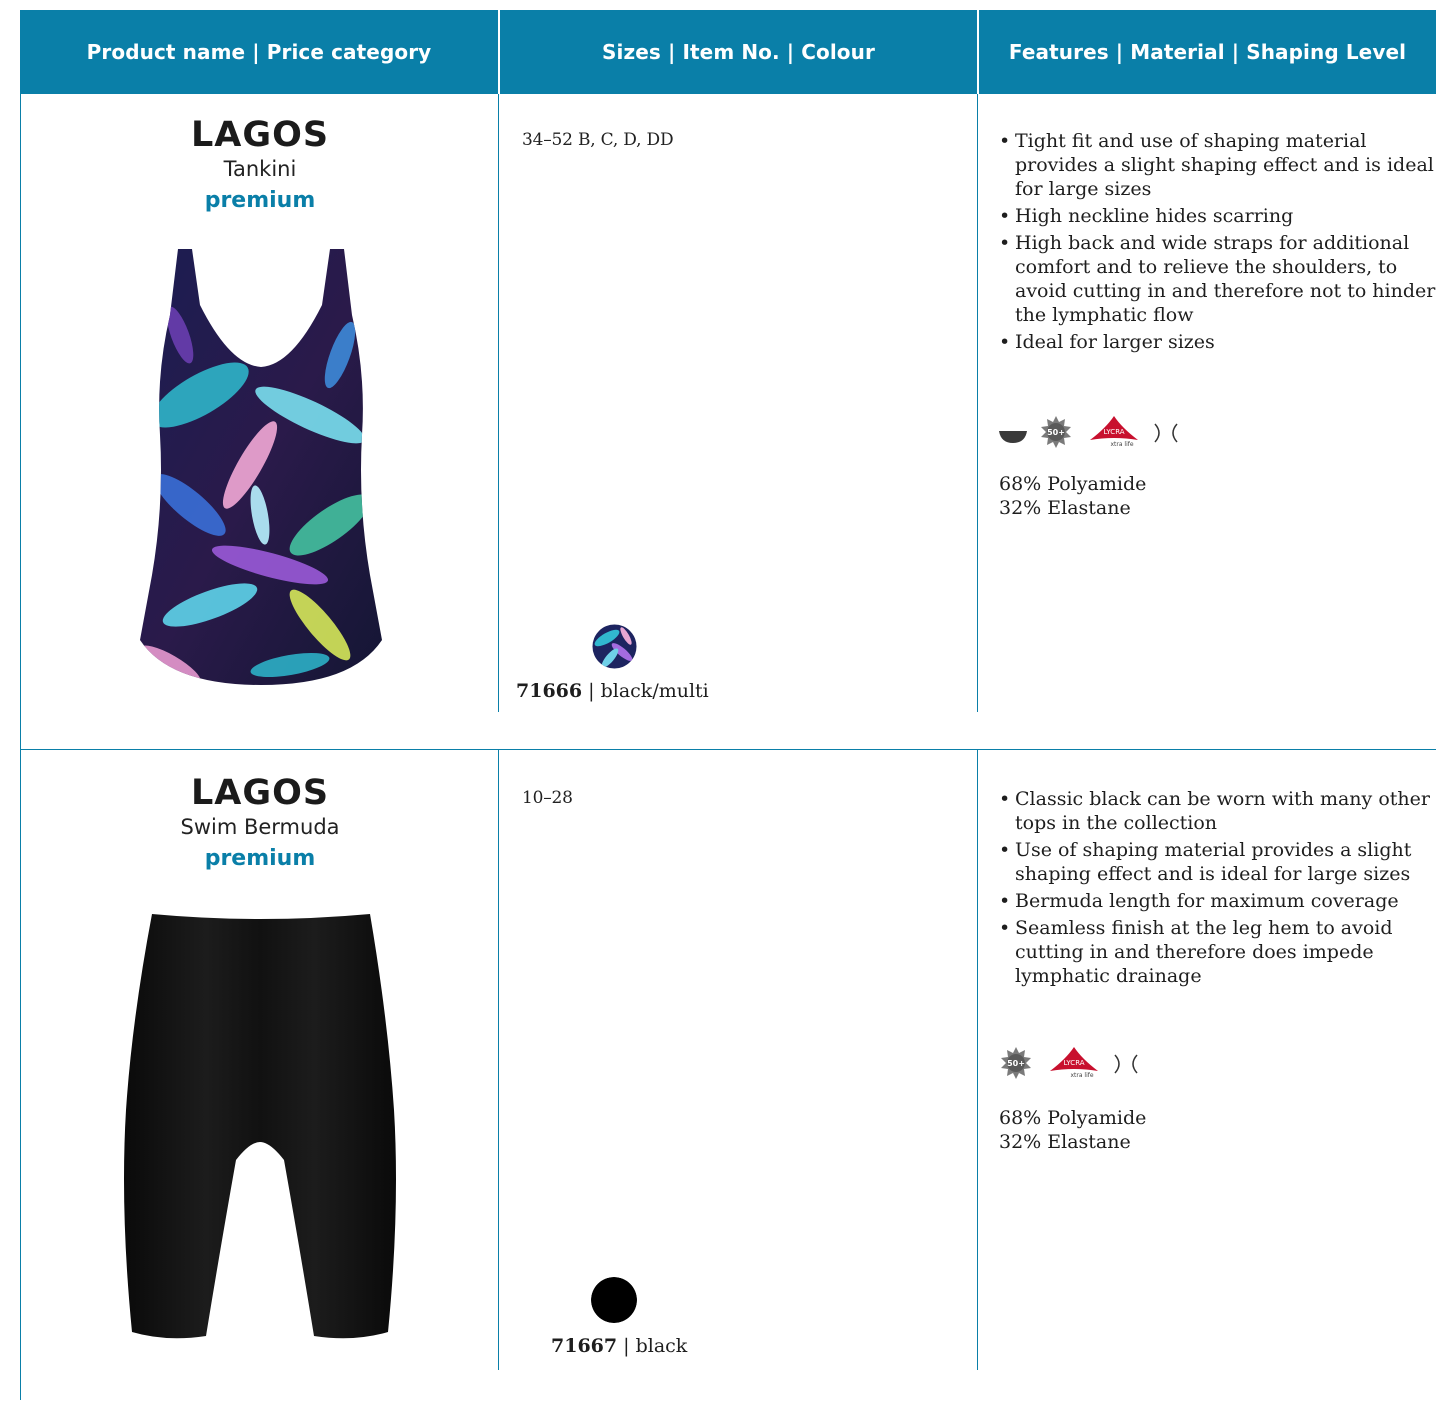 The image size is (1436, 1402). What do you see at coordinates (654, 691) in the screenshot?
I see `colour-name: black/multi` at bounding box center [654, 691].